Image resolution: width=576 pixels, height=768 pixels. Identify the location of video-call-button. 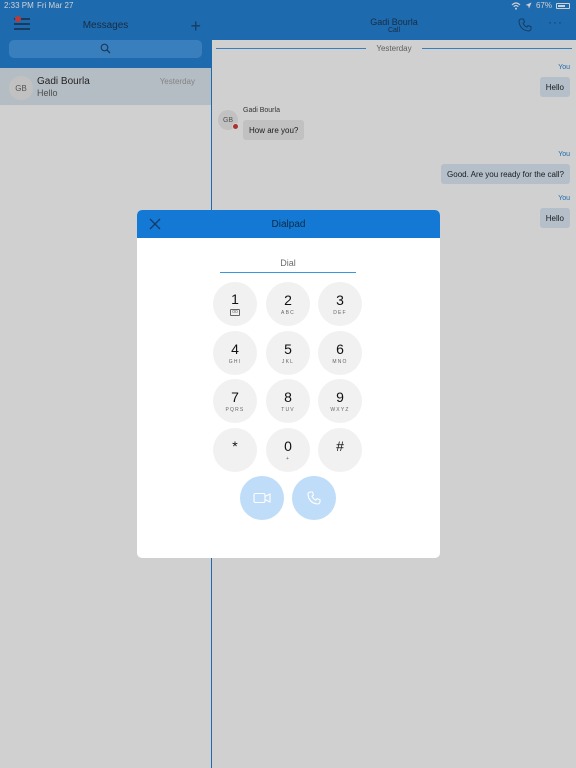
(262, 498).